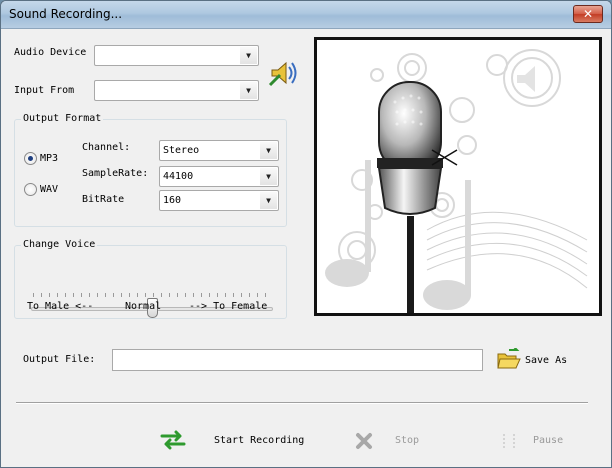 Image resolution: width=612 pixels, height=468 pixels. What do you see at coordinates (302, 403) in the screenshot?
I see `divider` at bounding box center [302, 403].